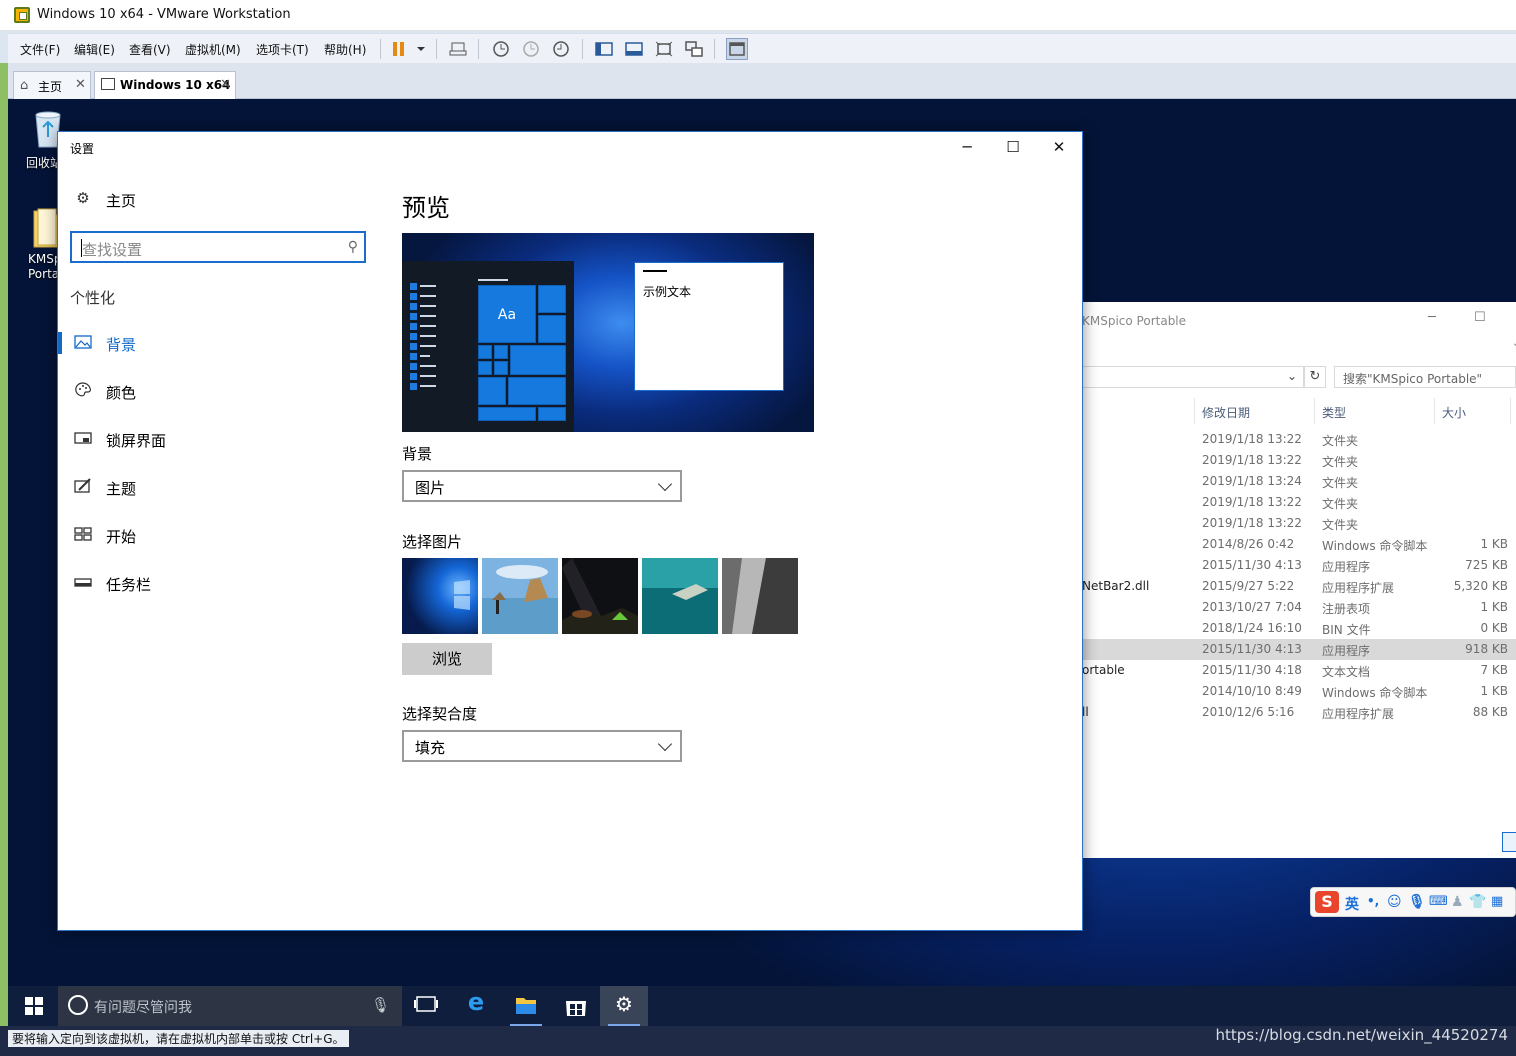  I want to click on settings-icon: ⚙, so click(624, 1004).